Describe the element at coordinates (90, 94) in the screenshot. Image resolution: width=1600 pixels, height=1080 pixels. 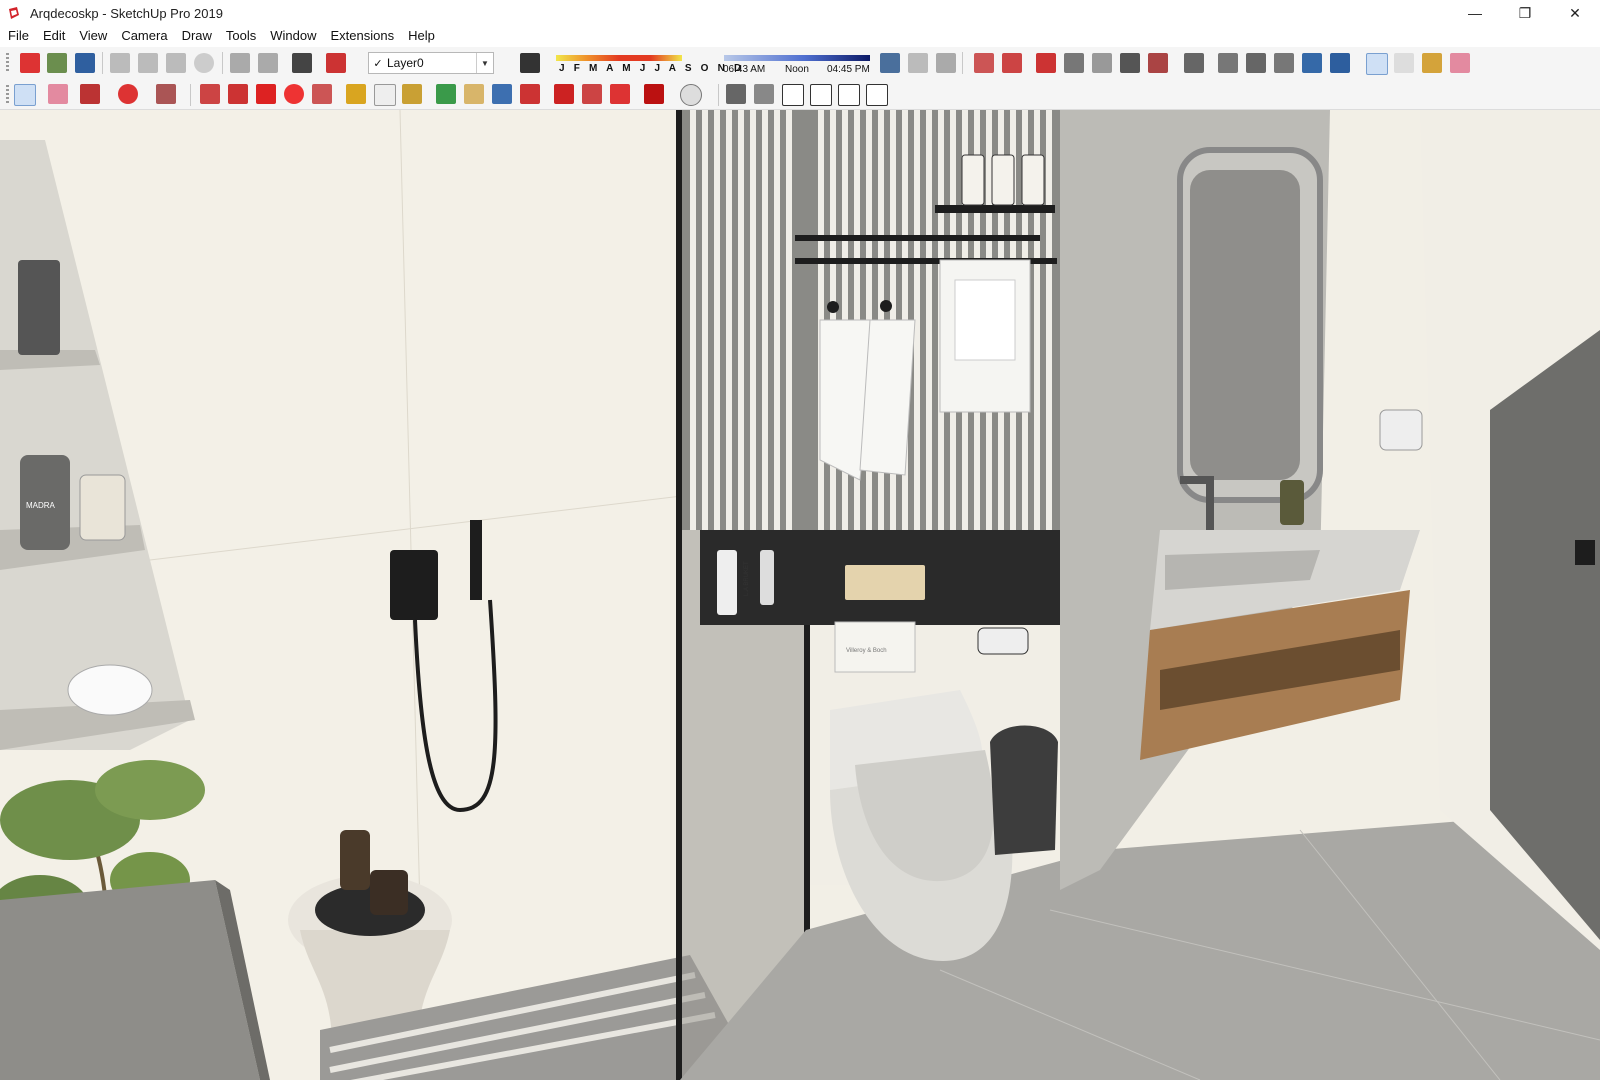
I see `pencil-icon` at that location.